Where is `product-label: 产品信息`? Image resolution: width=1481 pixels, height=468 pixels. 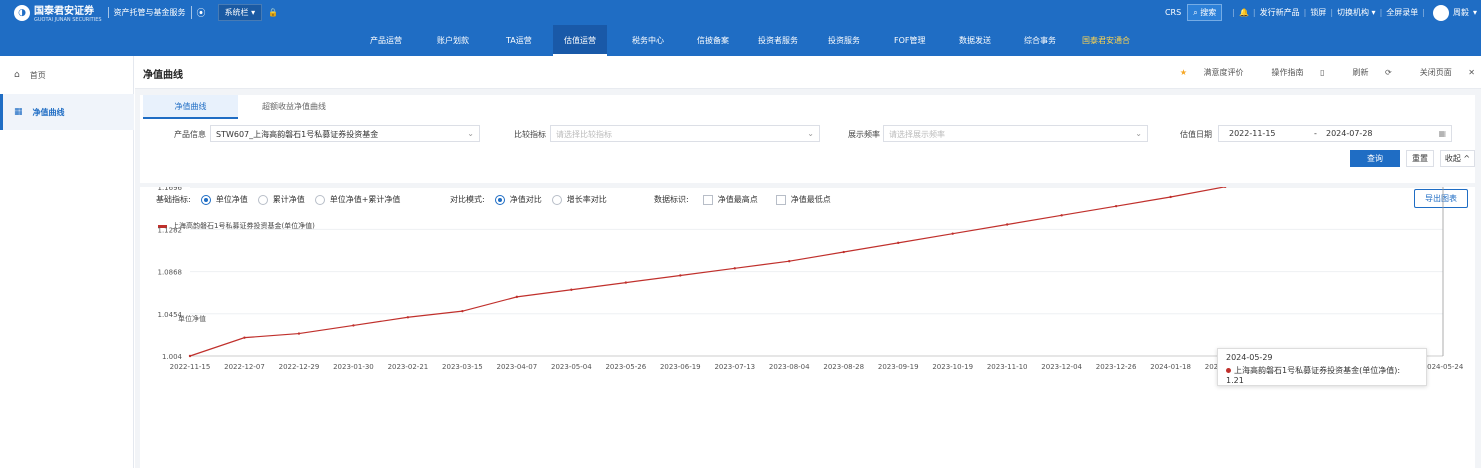
product-label: 产品信息 is located at coordinates (190, 134).